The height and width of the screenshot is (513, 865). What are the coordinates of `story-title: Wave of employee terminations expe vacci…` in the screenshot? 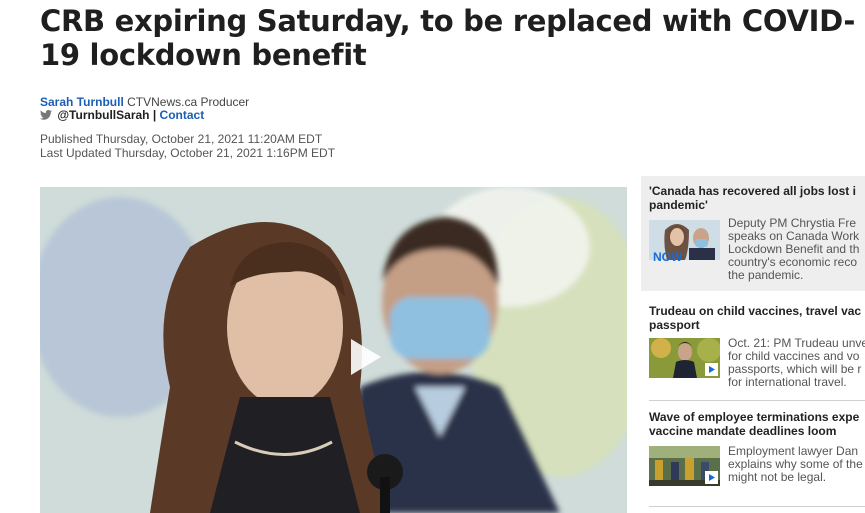 It's located at (757, 424).